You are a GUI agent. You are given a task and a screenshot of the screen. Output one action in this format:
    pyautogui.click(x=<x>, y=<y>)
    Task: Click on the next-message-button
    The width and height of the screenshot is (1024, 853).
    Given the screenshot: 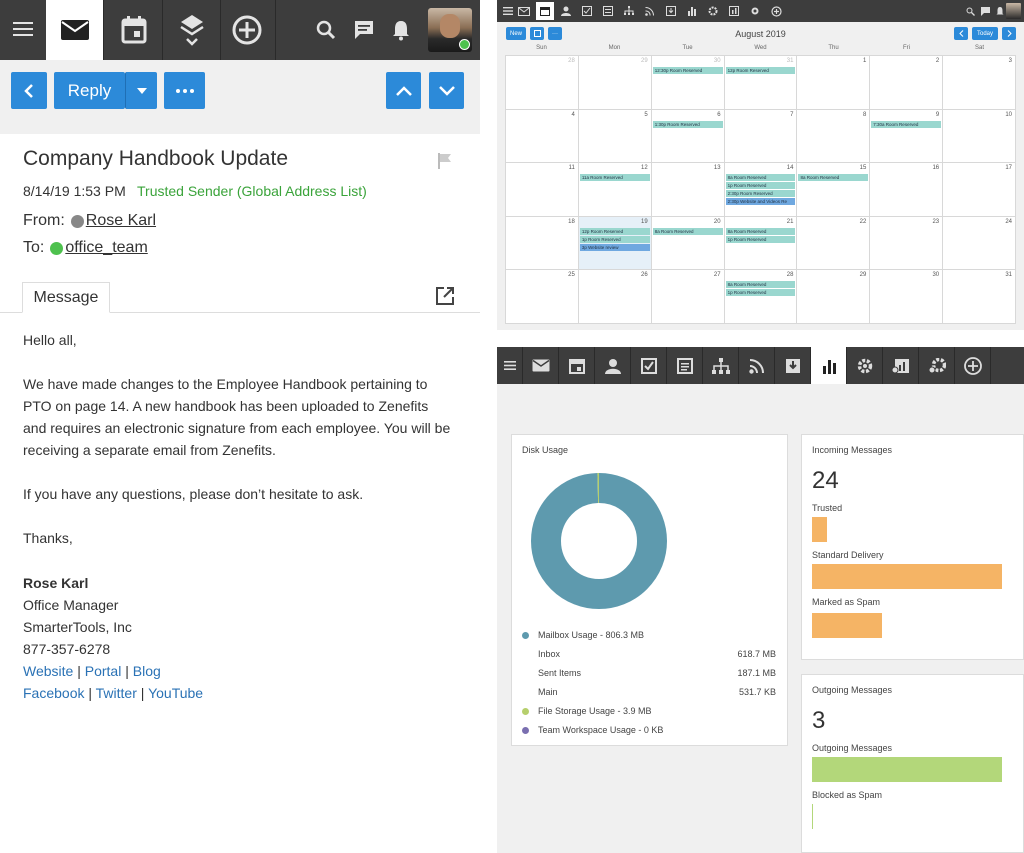 What is the action you would take?
    pyautogui.click(x=446, y=90)
    